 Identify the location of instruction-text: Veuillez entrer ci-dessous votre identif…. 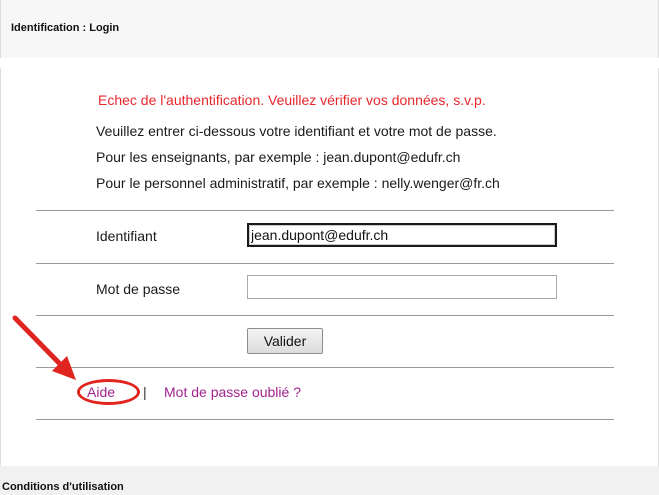
(296, 131).